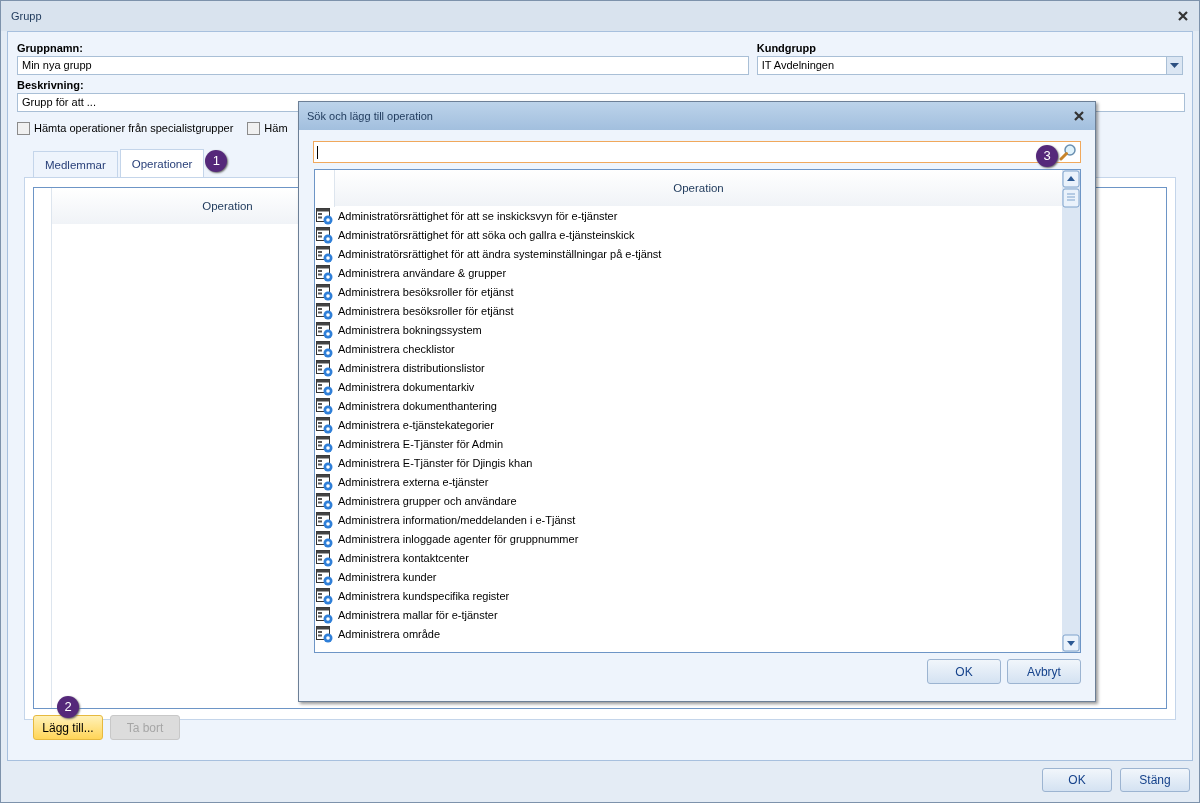 Image resolution: width=1200 pixels, height=803 pixels. Describe the element at coordinates (411, 368) in the screenshot. I see `list-item: Administrera distributionslistor` at that location.